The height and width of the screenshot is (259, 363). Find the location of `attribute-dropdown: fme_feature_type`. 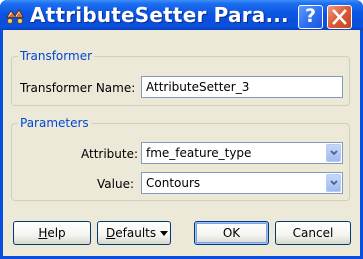

attribute-dropdown: fme_feature_type is located at coordinates (242, 153).